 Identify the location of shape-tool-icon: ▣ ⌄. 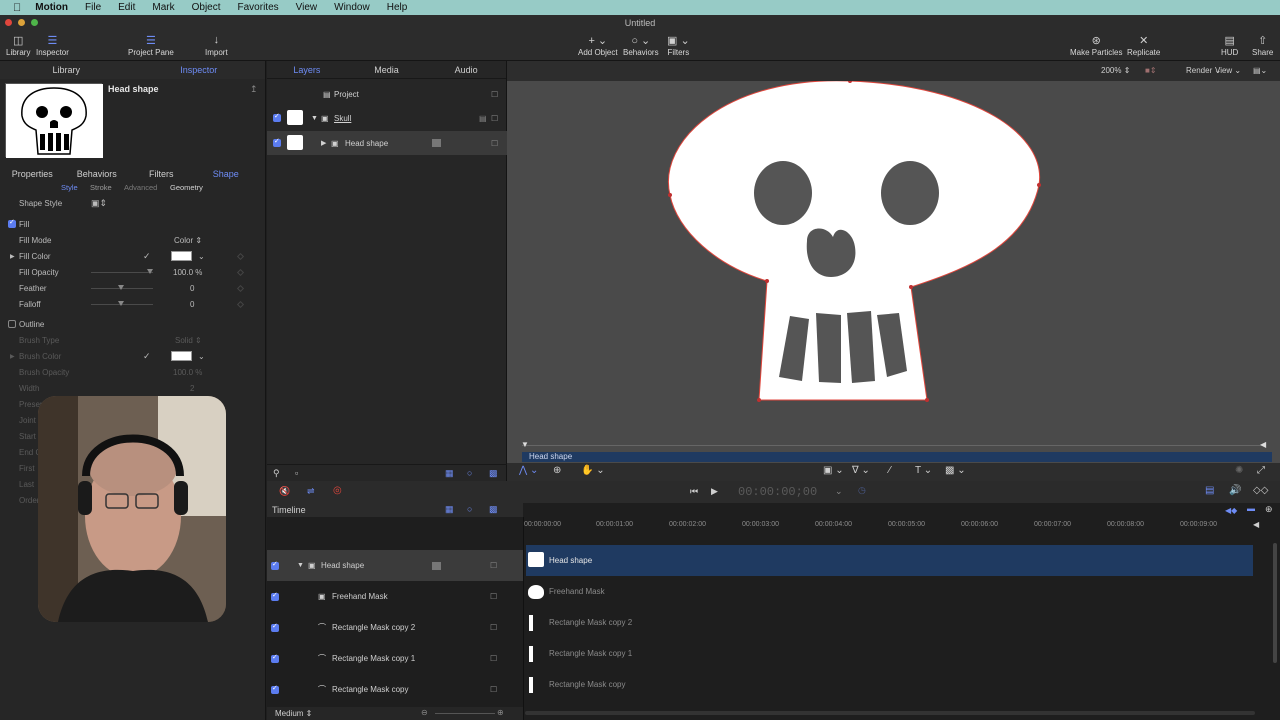
(833, 470).